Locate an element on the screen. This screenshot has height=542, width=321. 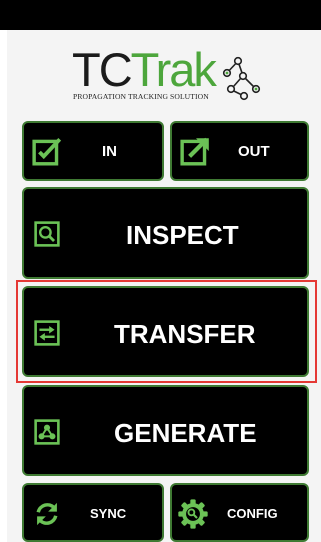
transfer-icon is located at coordinates (47, 333).